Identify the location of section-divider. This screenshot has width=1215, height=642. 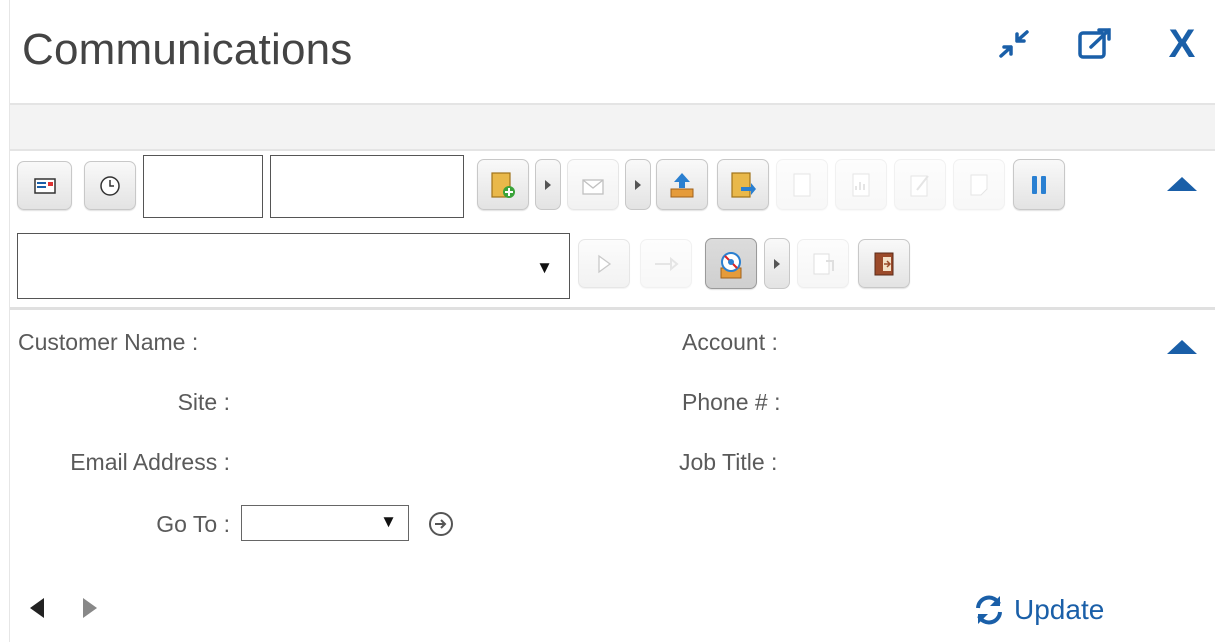
(612, 308).